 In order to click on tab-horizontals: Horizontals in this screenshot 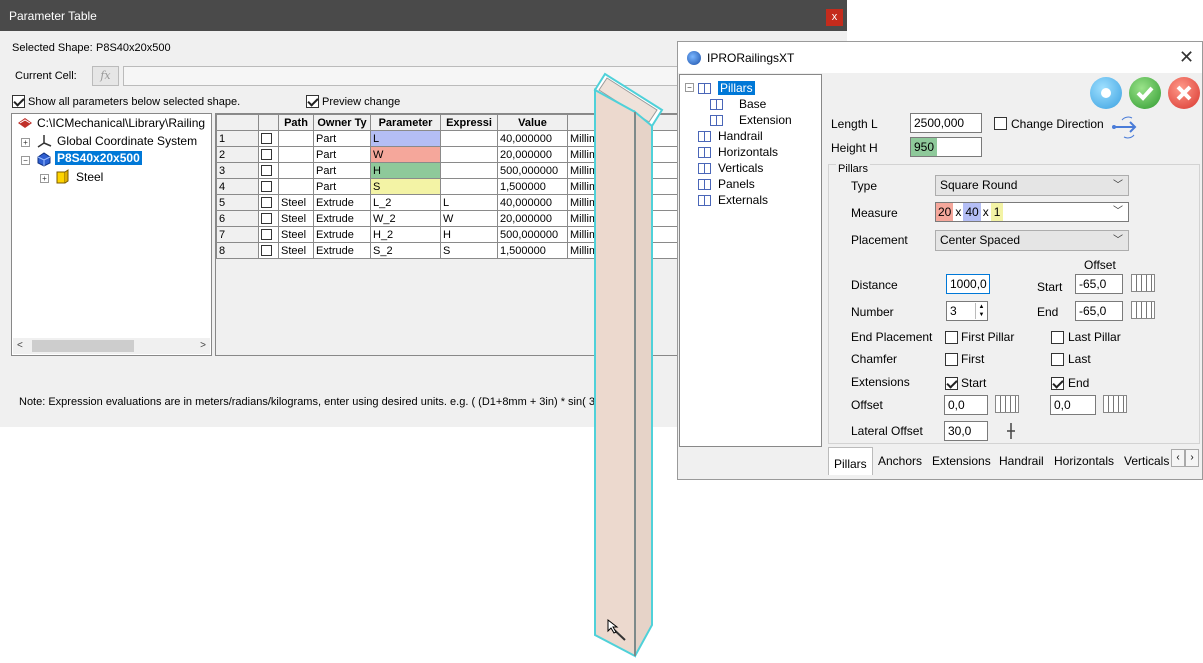, I will do `click(1084, 461)`.